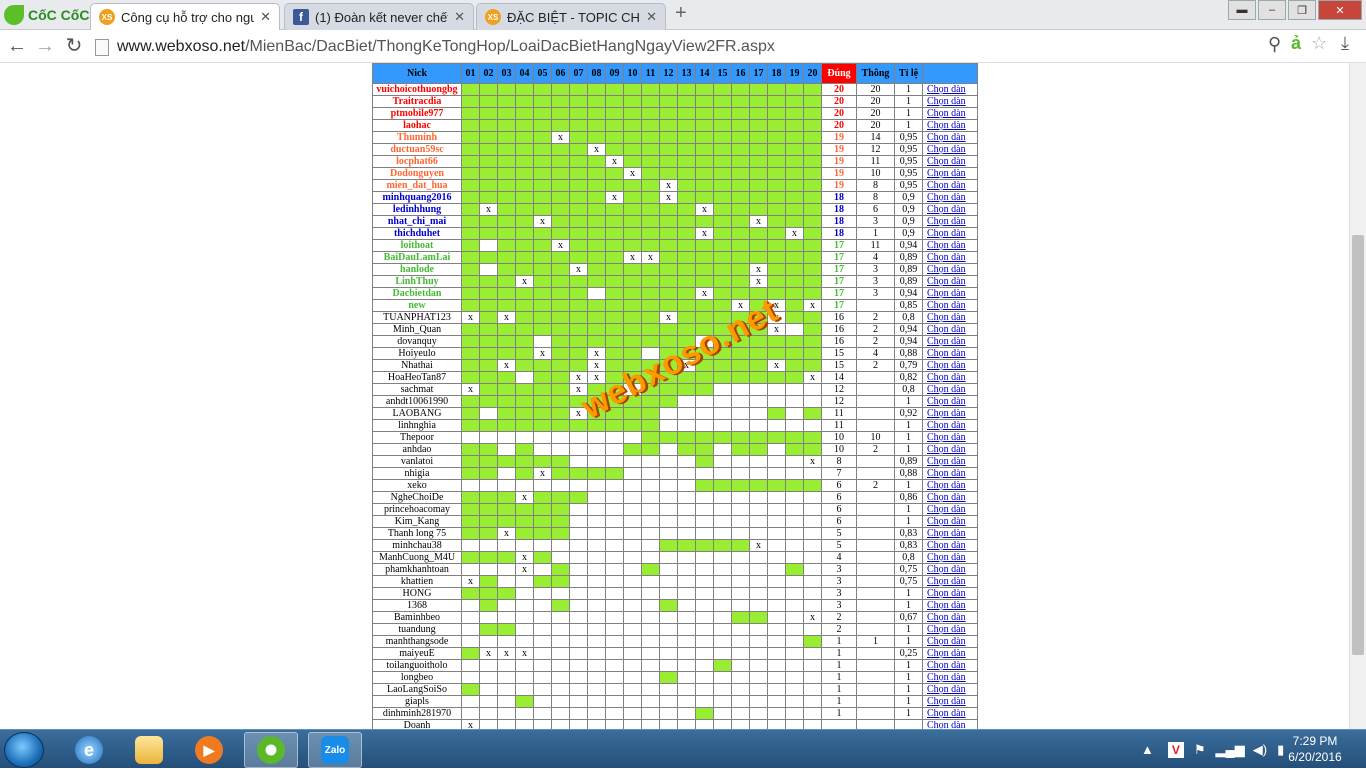 This screenshot has height=769, width=1366. I want to click on media-player-taskbar-button: ▶, so click(209, 750).